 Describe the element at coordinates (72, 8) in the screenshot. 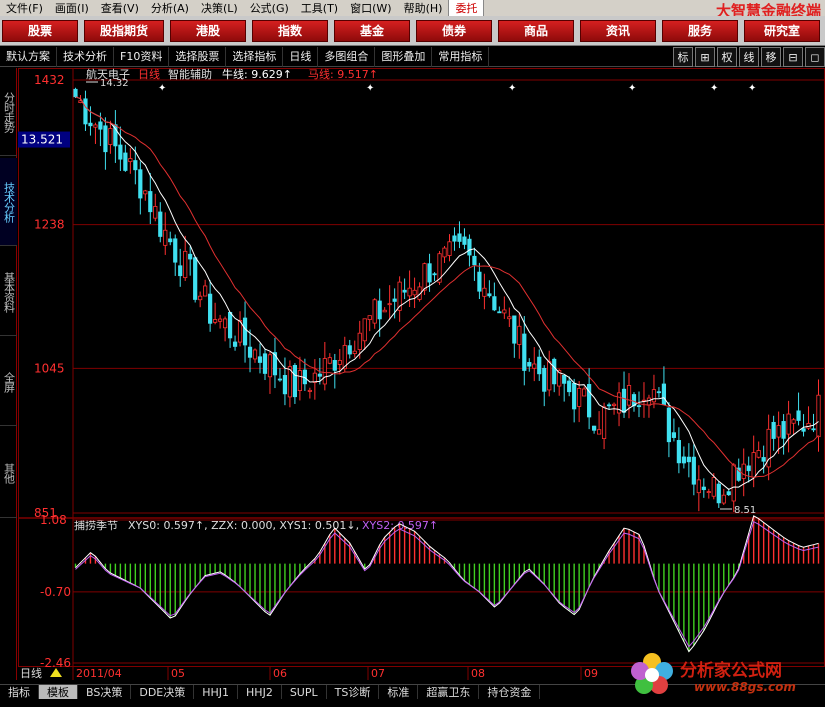

I see `menu-item: 画面(I)` at that location.